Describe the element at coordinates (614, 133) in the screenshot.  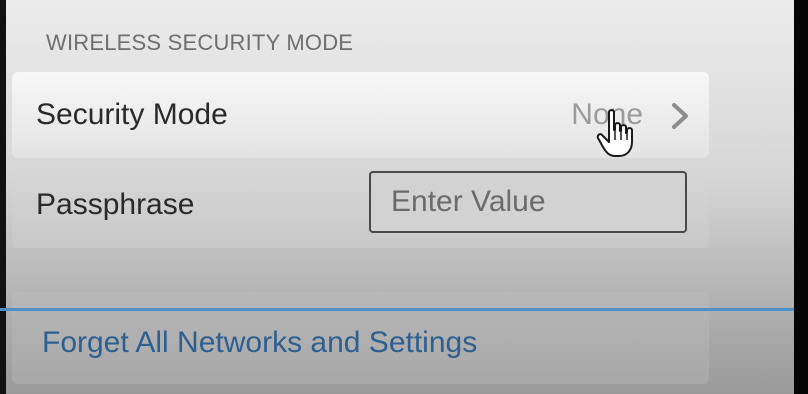
I see `hand-pointer-icon` at that location.